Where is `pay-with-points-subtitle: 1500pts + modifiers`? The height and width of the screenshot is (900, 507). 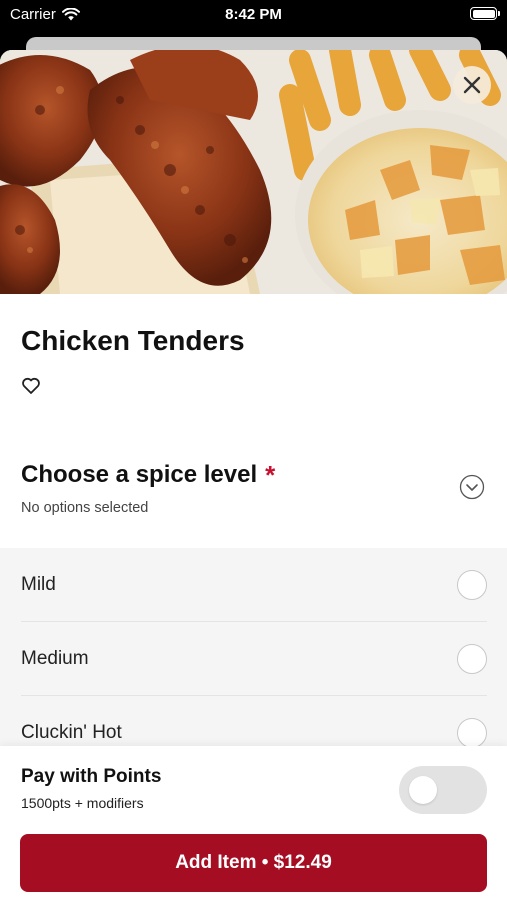
pay-with-points-subtitle: 1500pts + modifiers is located at coordinates (82, 803).